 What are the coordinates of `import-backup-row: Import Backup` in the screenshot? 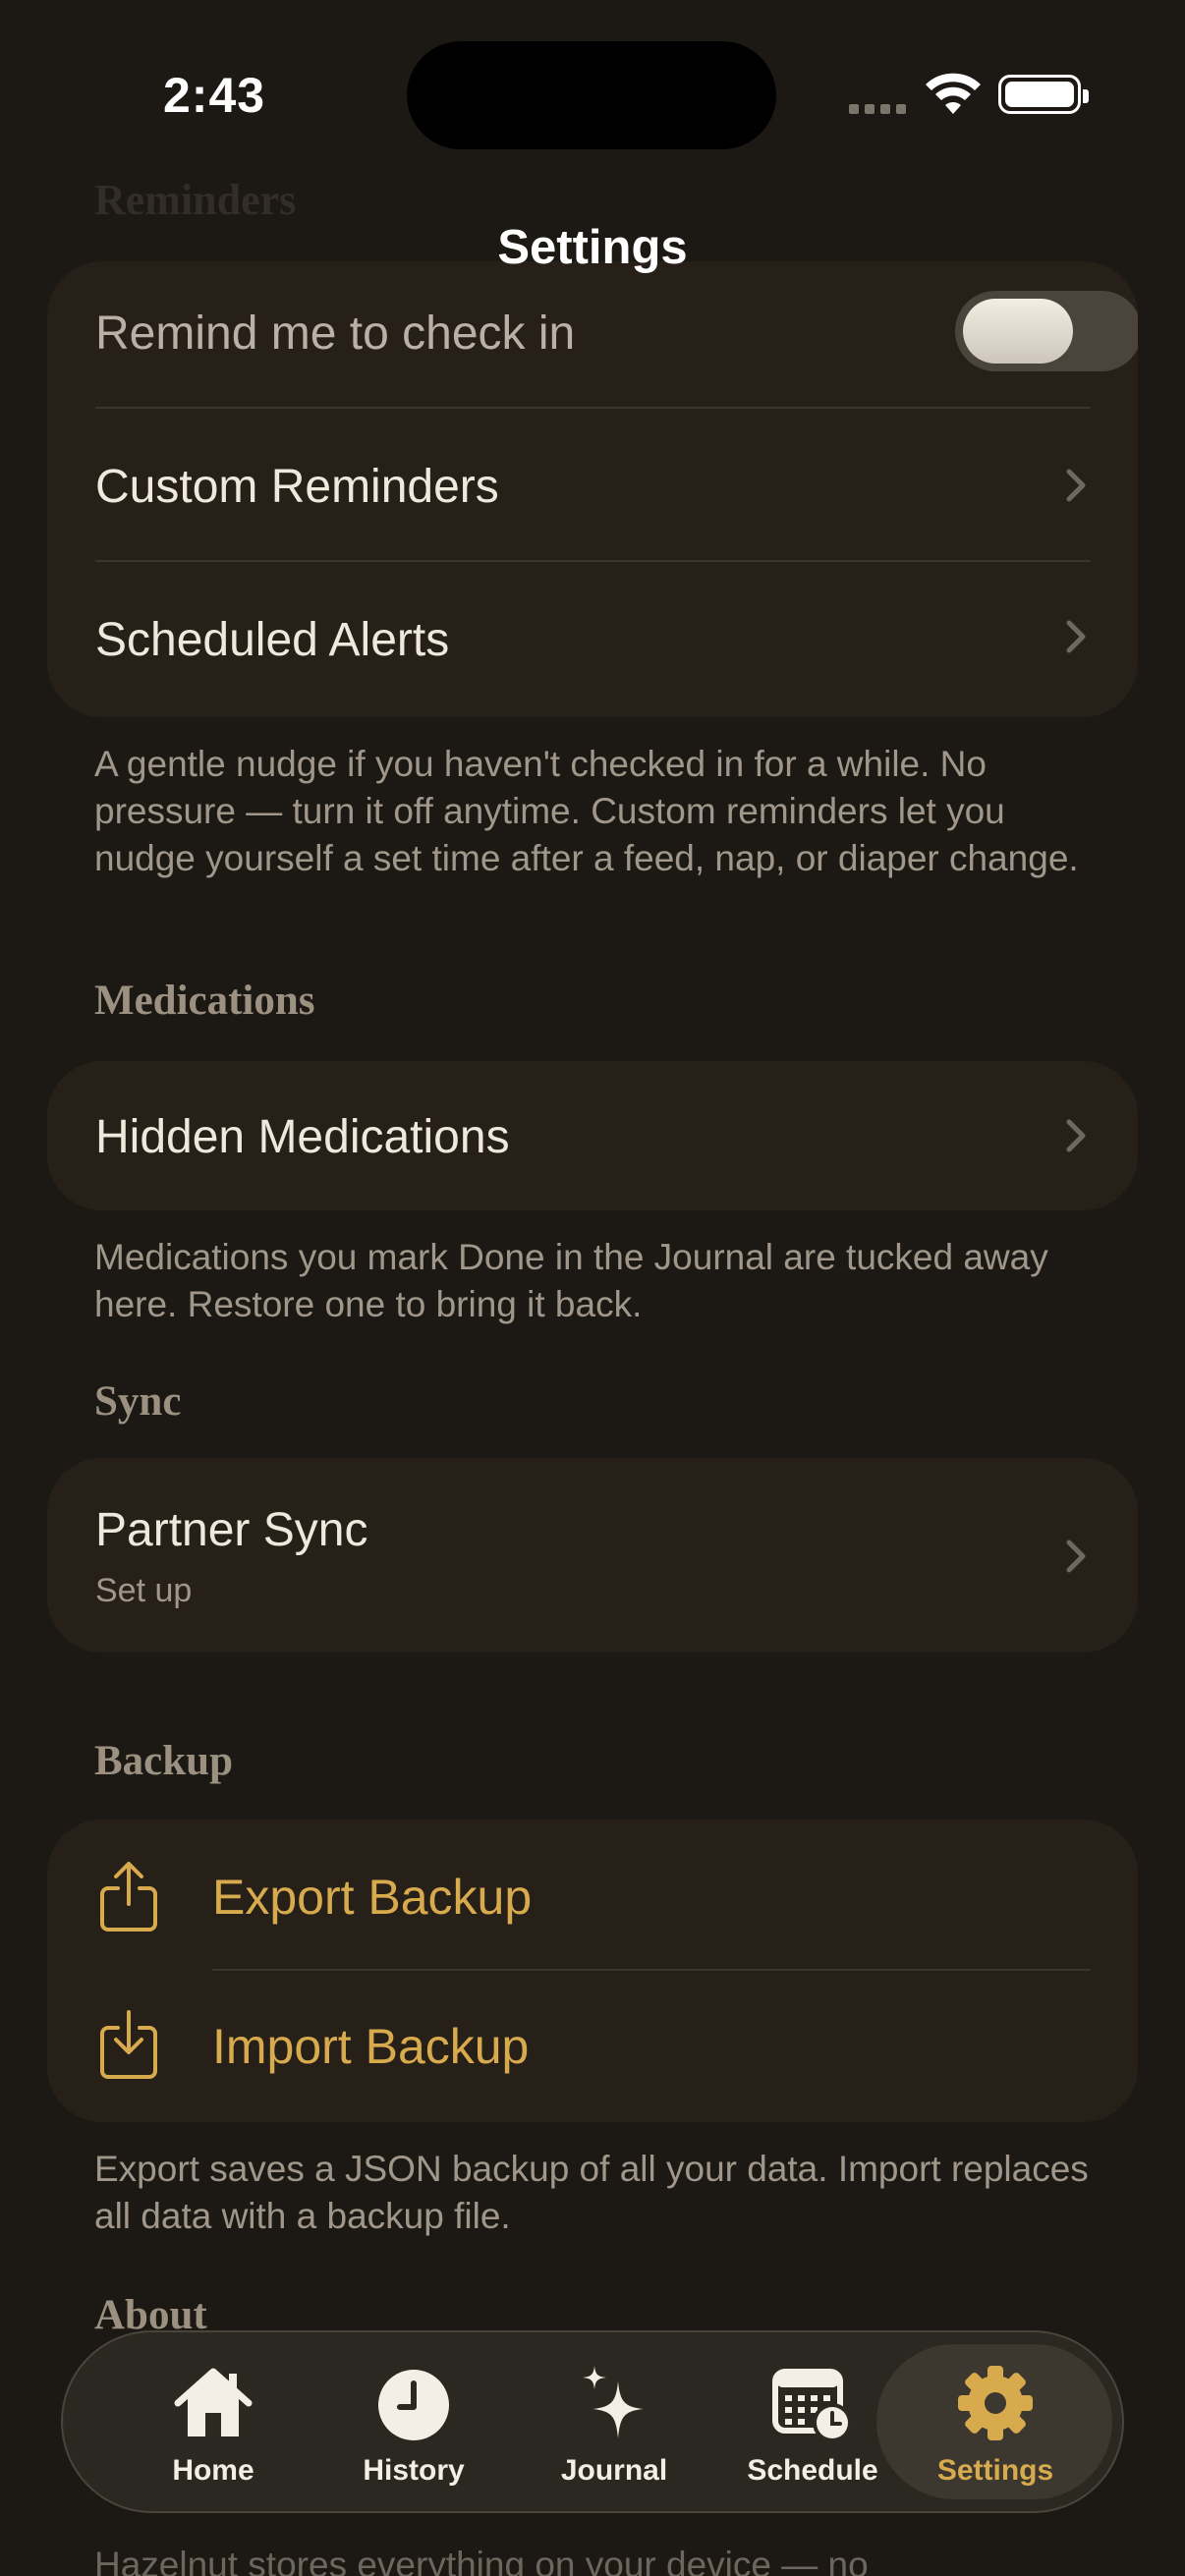 It's located at (592, 2046).